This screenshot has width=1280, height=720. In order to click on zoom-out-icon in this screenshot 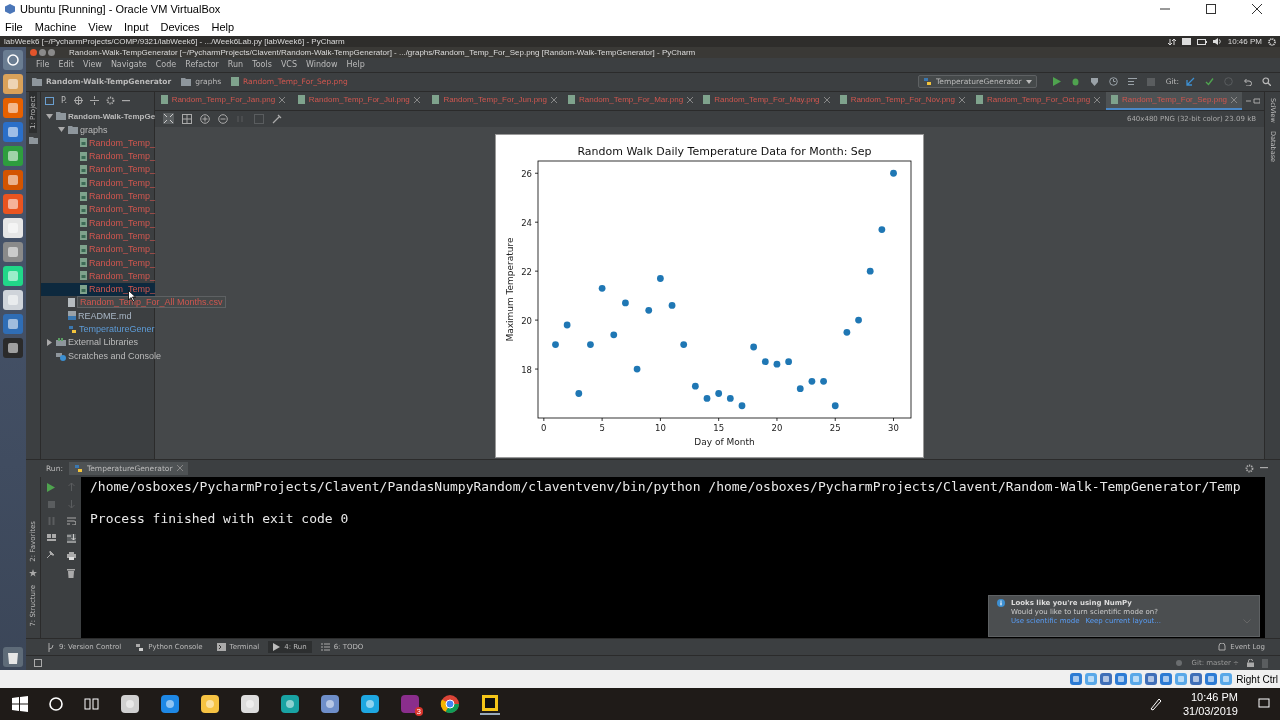, I will do `click(223, 118)`.